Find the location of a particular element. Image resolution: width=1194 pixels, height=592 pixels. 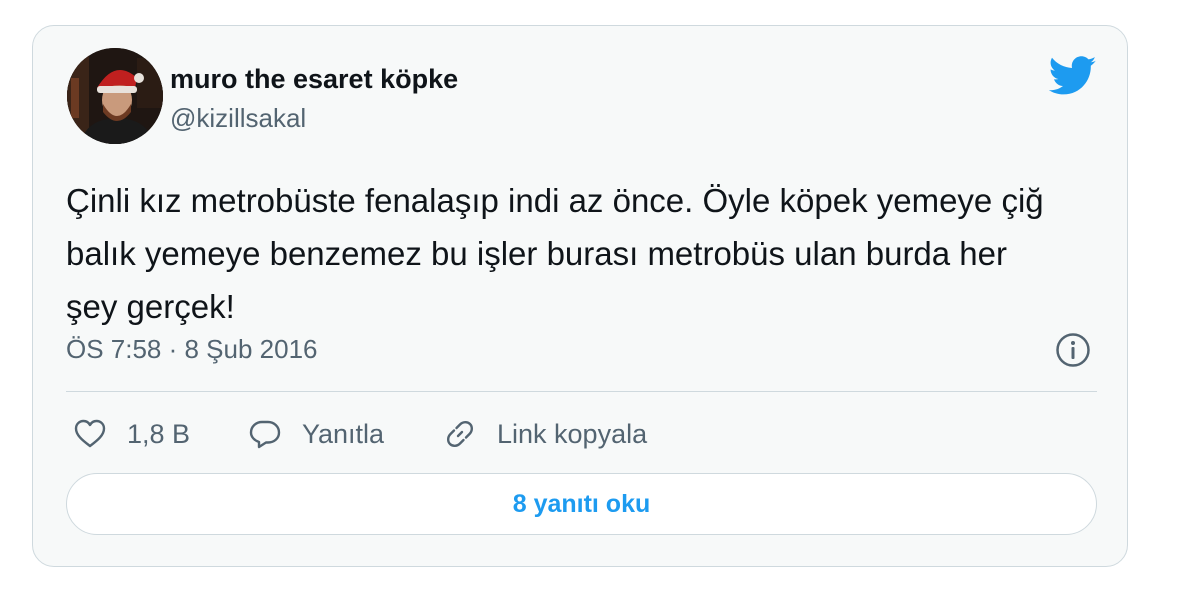

reply-button: Yanıtla is located at coordinates (316, 434).